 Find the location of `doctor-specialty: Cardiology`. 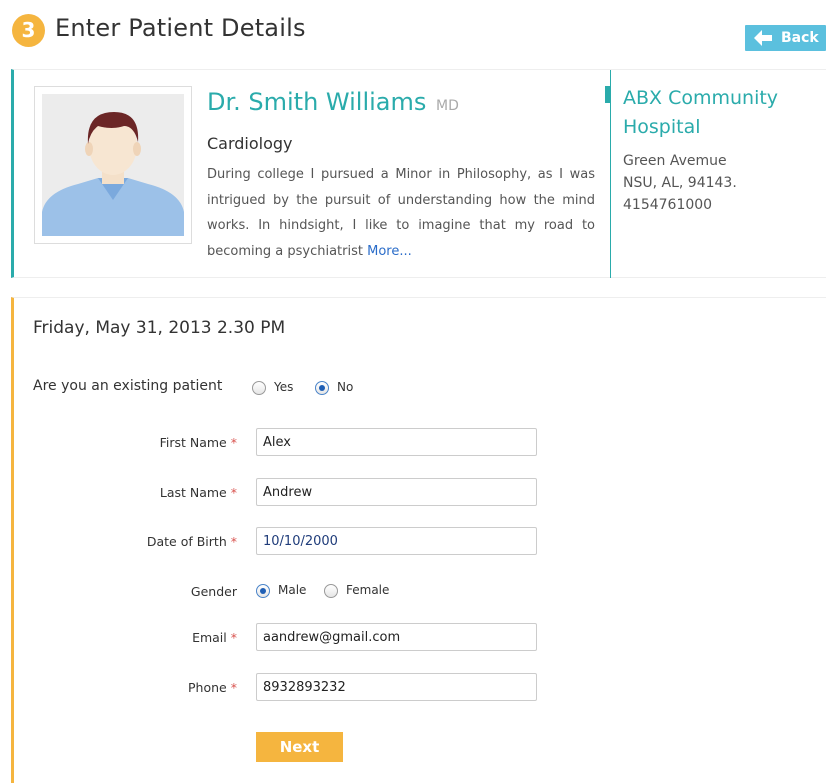

doctor-specialty: Cardiology is located at coordinates (250, 143).